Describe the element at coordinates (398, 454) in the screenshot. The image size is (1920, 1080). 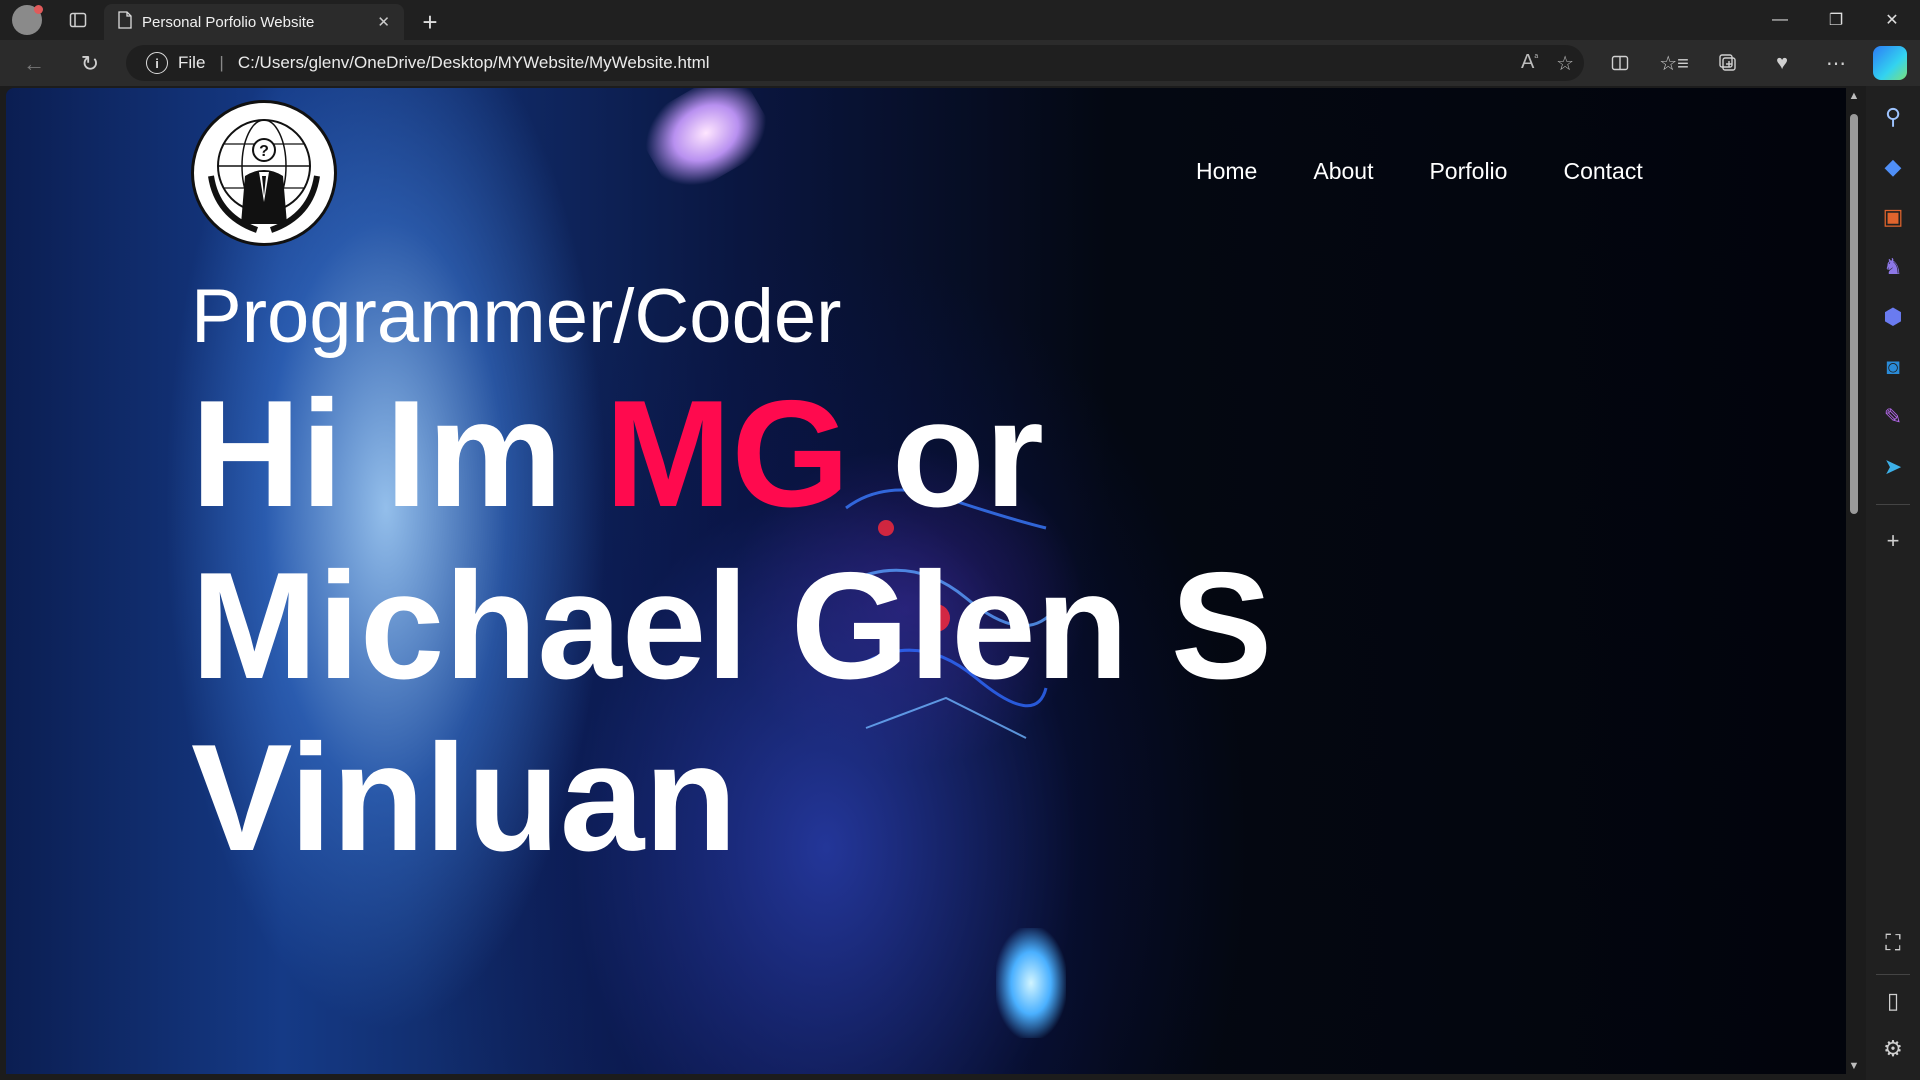
I see `hero-prefix: Hi Im` at that location.